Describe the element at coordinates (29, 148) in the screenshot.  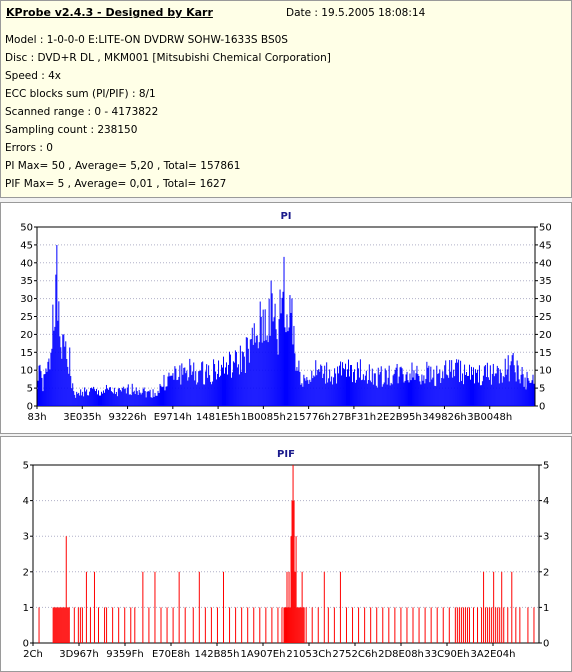
I see `info-errors: Errors : 0` at that location.